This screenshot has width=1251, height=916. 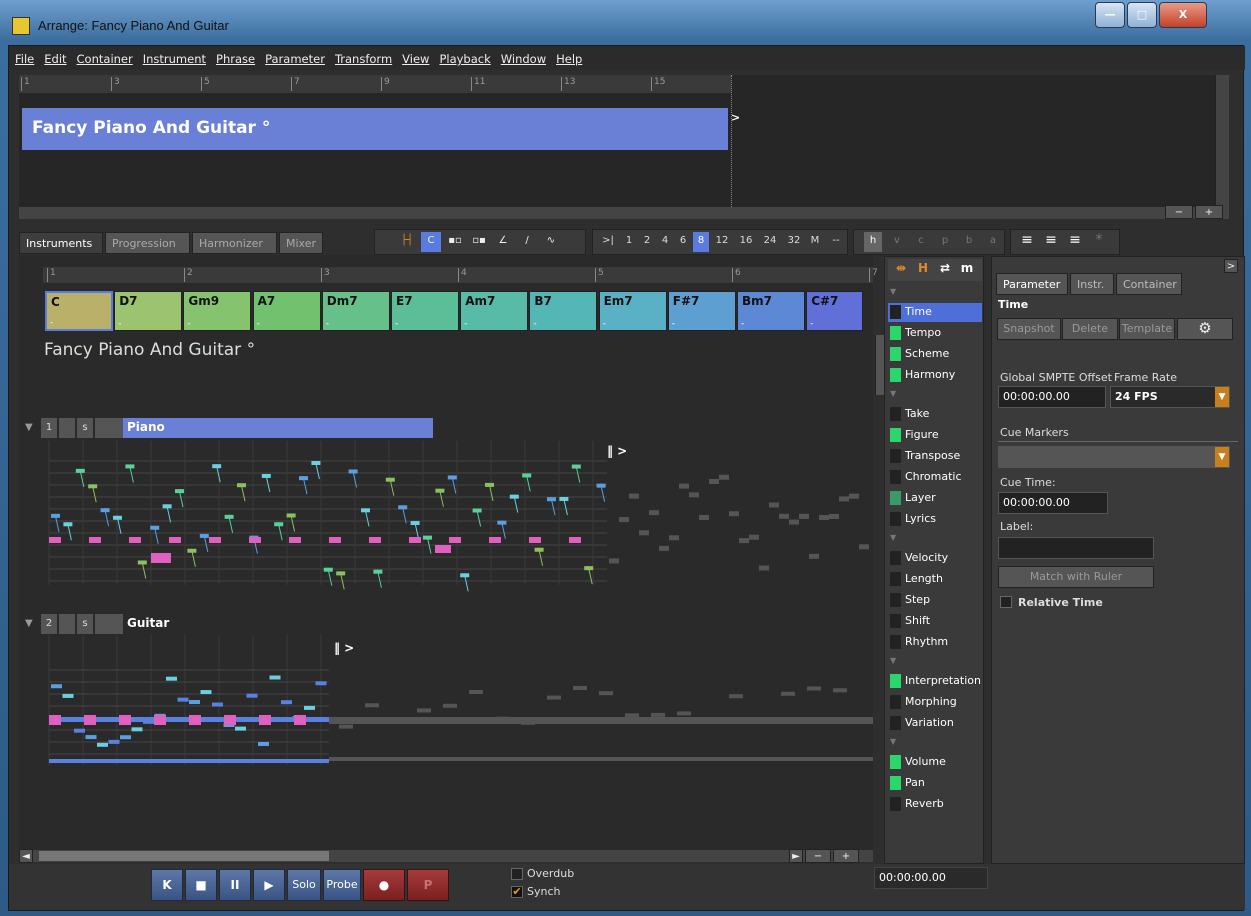 I want to click on record-button: ●, so click(x=384, y=885).